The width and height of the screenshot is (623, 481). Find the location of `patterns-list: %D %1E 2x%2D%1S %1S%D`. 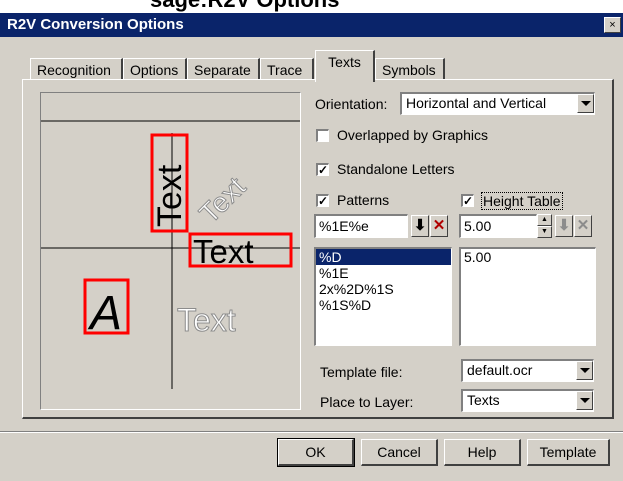

patterns-list: %D %1E 2x%2D%1S %1S%D is located at coordinates (383, 296).